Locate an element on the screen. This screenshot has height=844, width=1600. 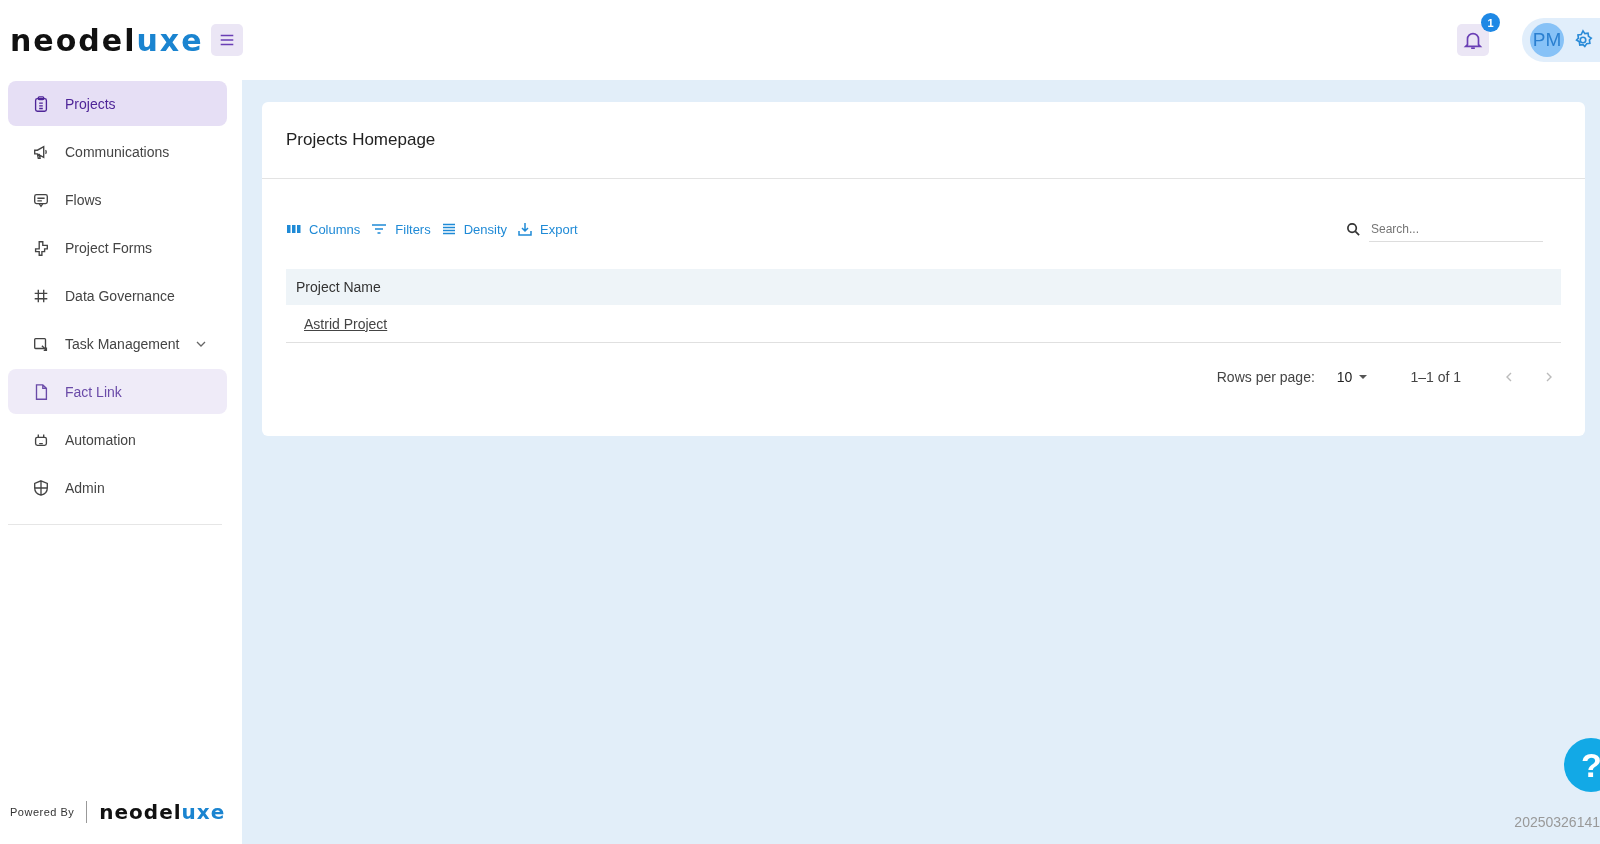
search-icon is located at coordinates (1353, 229).